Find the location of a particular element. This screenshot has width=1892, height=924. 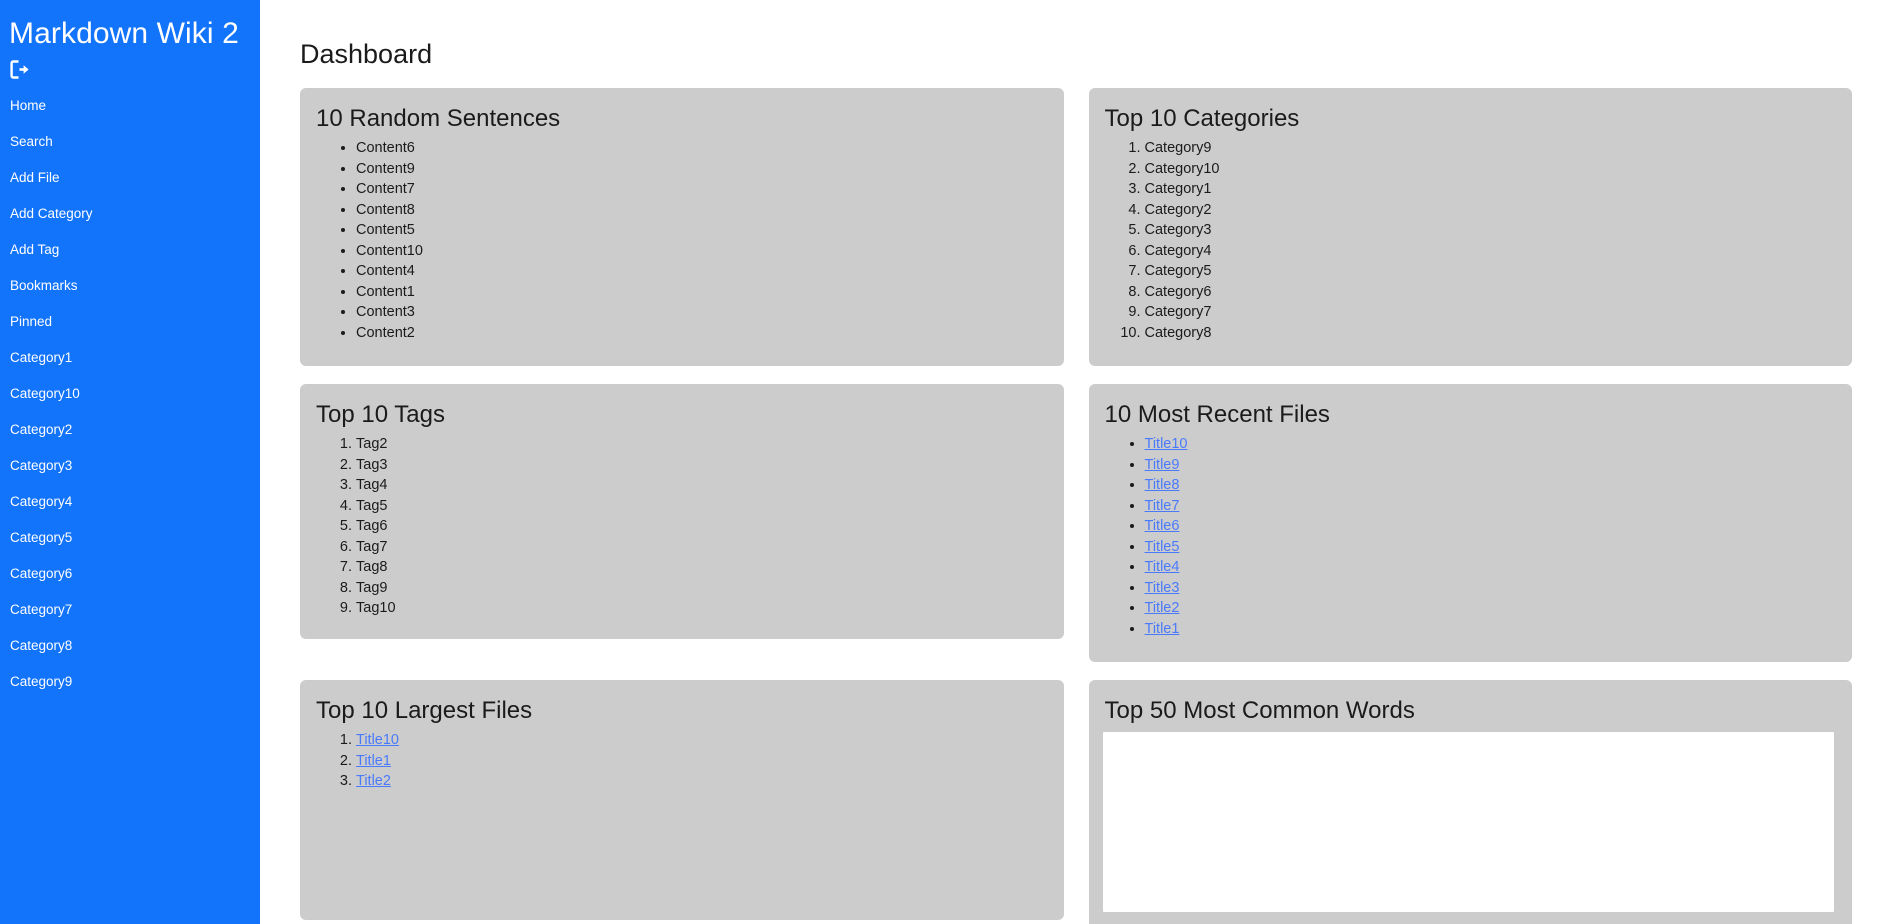

logout-icon is located at coordinates (20, 69).